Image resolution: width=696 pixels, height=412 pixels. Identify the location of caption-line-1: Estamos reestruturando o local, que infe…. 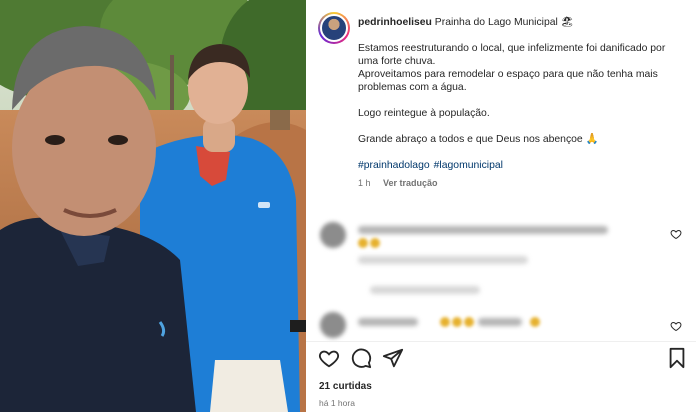
(512, 55).